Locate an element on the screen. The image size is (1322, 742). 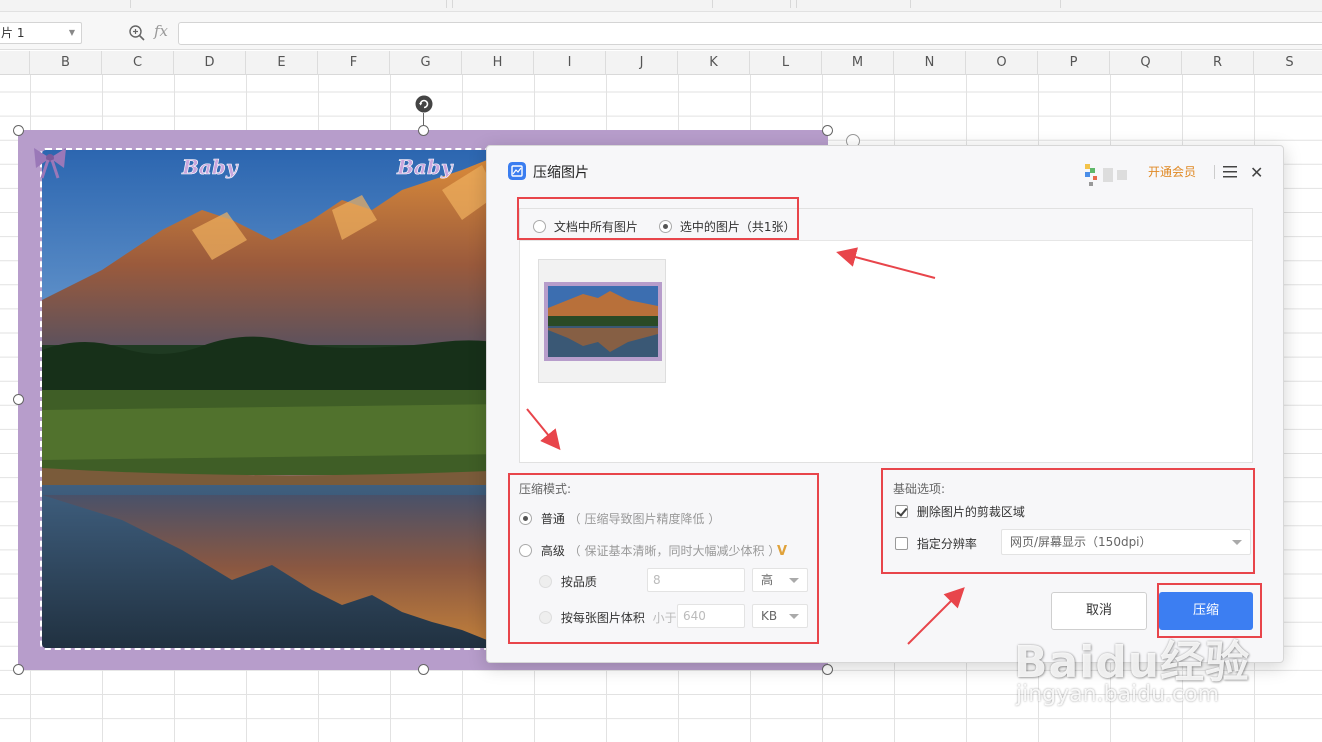
menu-icon is located at coordinates (1230, 171).